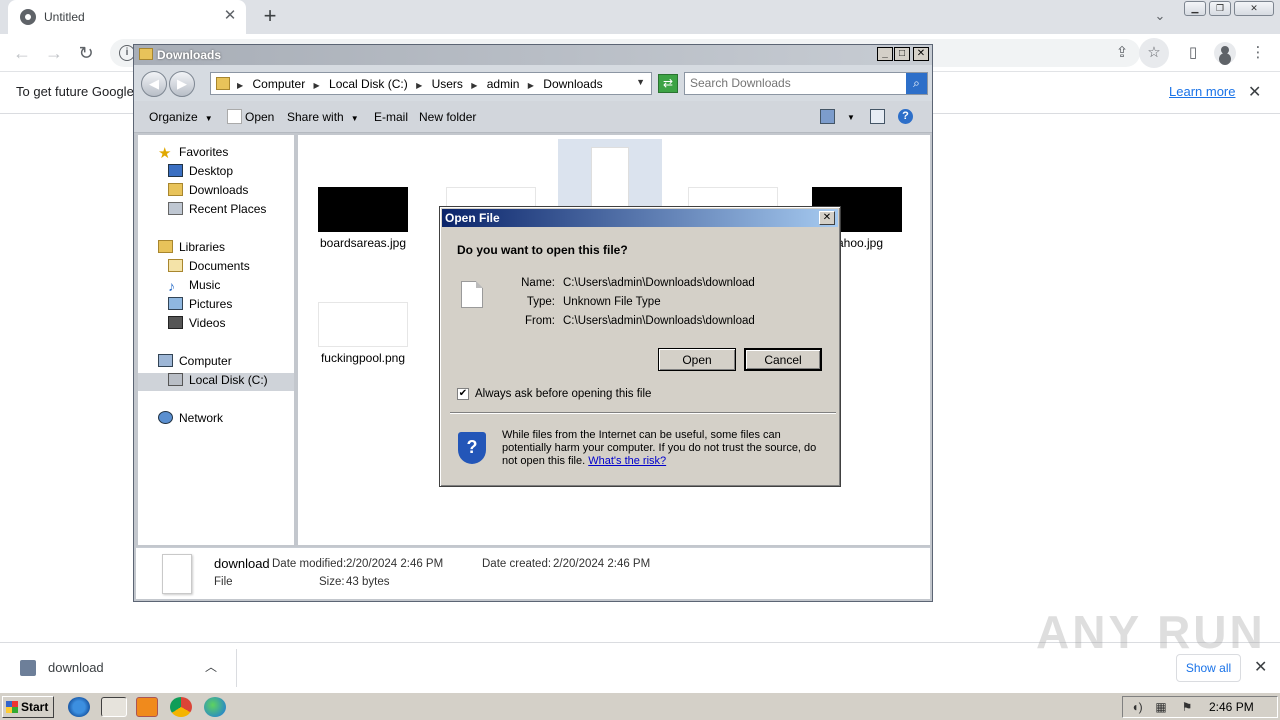  Describe the element at coordinates (86, 53) in the screenshot. I see `reload-icon: ↻` at that location.